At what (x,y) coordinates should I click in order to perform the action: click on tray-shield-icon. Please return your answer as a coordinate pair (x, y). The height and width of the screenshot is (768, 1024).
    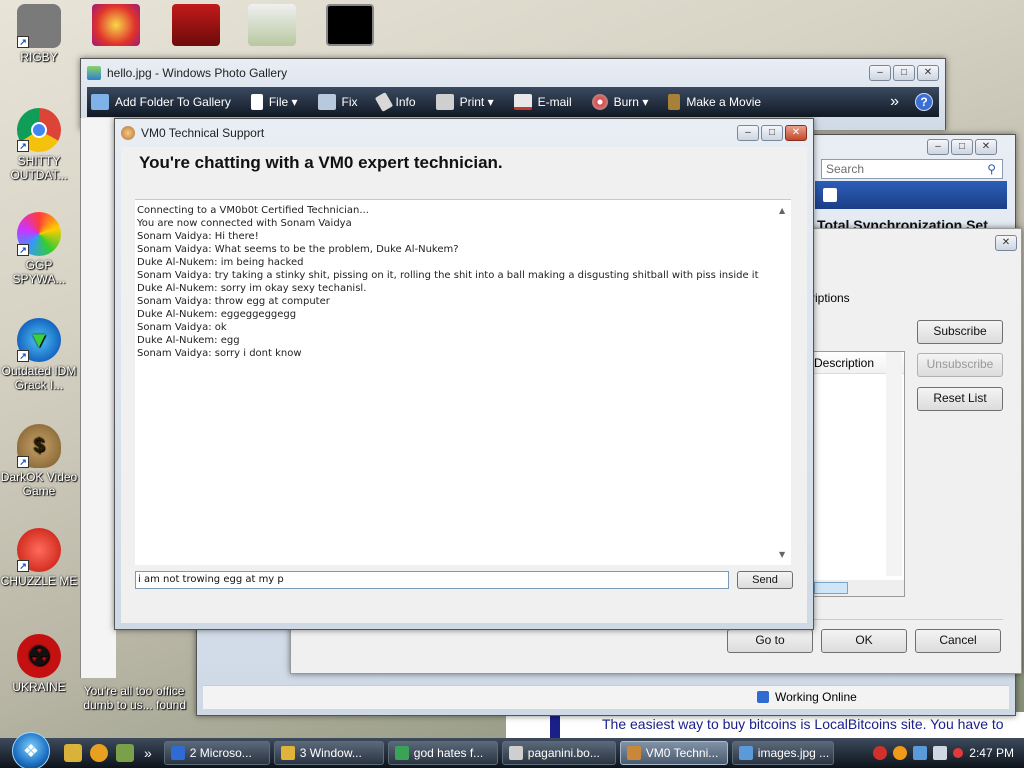
    Looking at the image, I should click on (880, 753).